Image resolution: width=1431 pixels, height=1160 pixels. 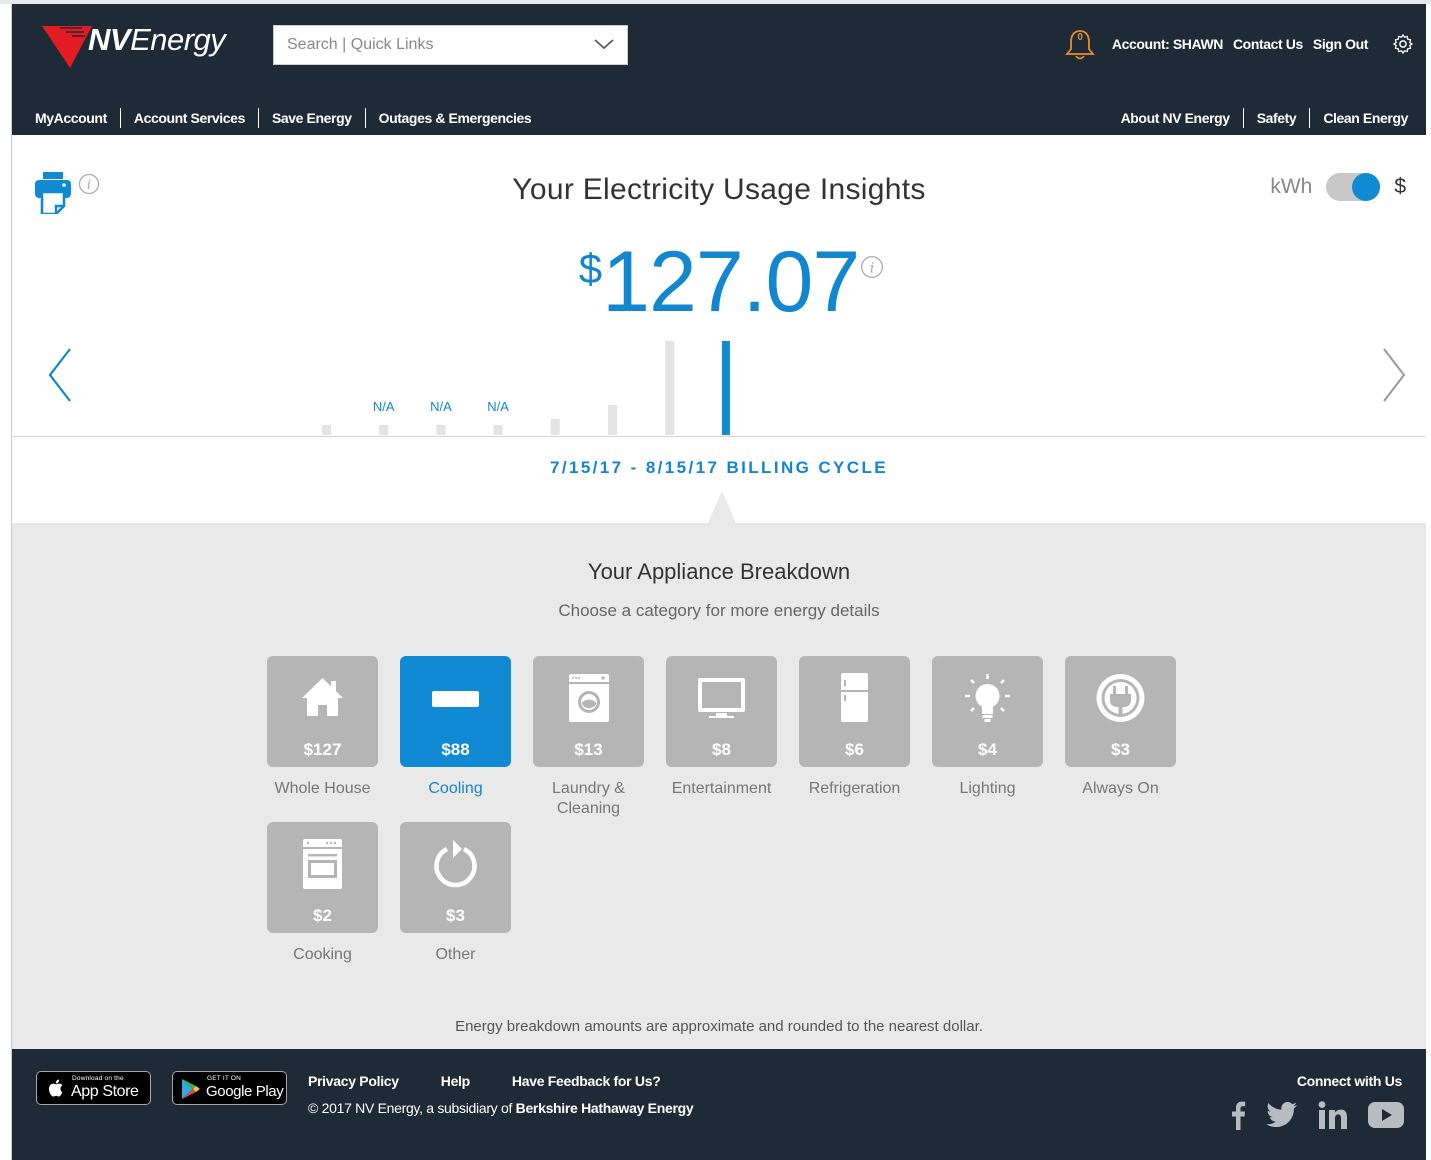 I want to click on connect-label: Connect with Us, so click(x=1349, y=1081).